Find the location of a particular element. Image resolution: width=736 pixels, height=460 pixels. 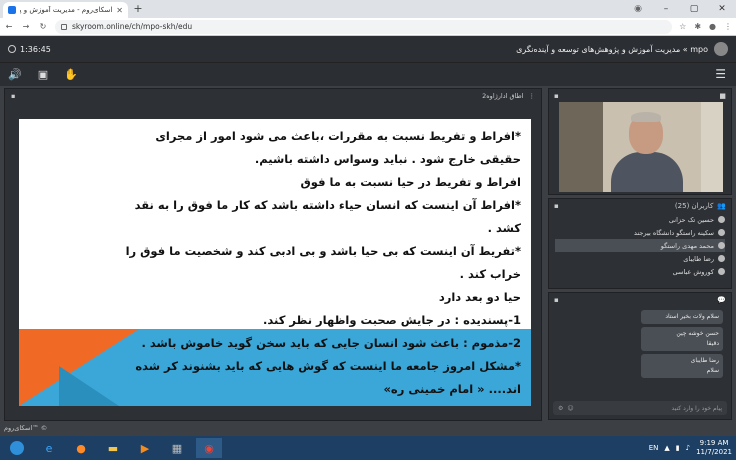

tray-arrow-icon: ▲ is located at coordinates (666, 448).